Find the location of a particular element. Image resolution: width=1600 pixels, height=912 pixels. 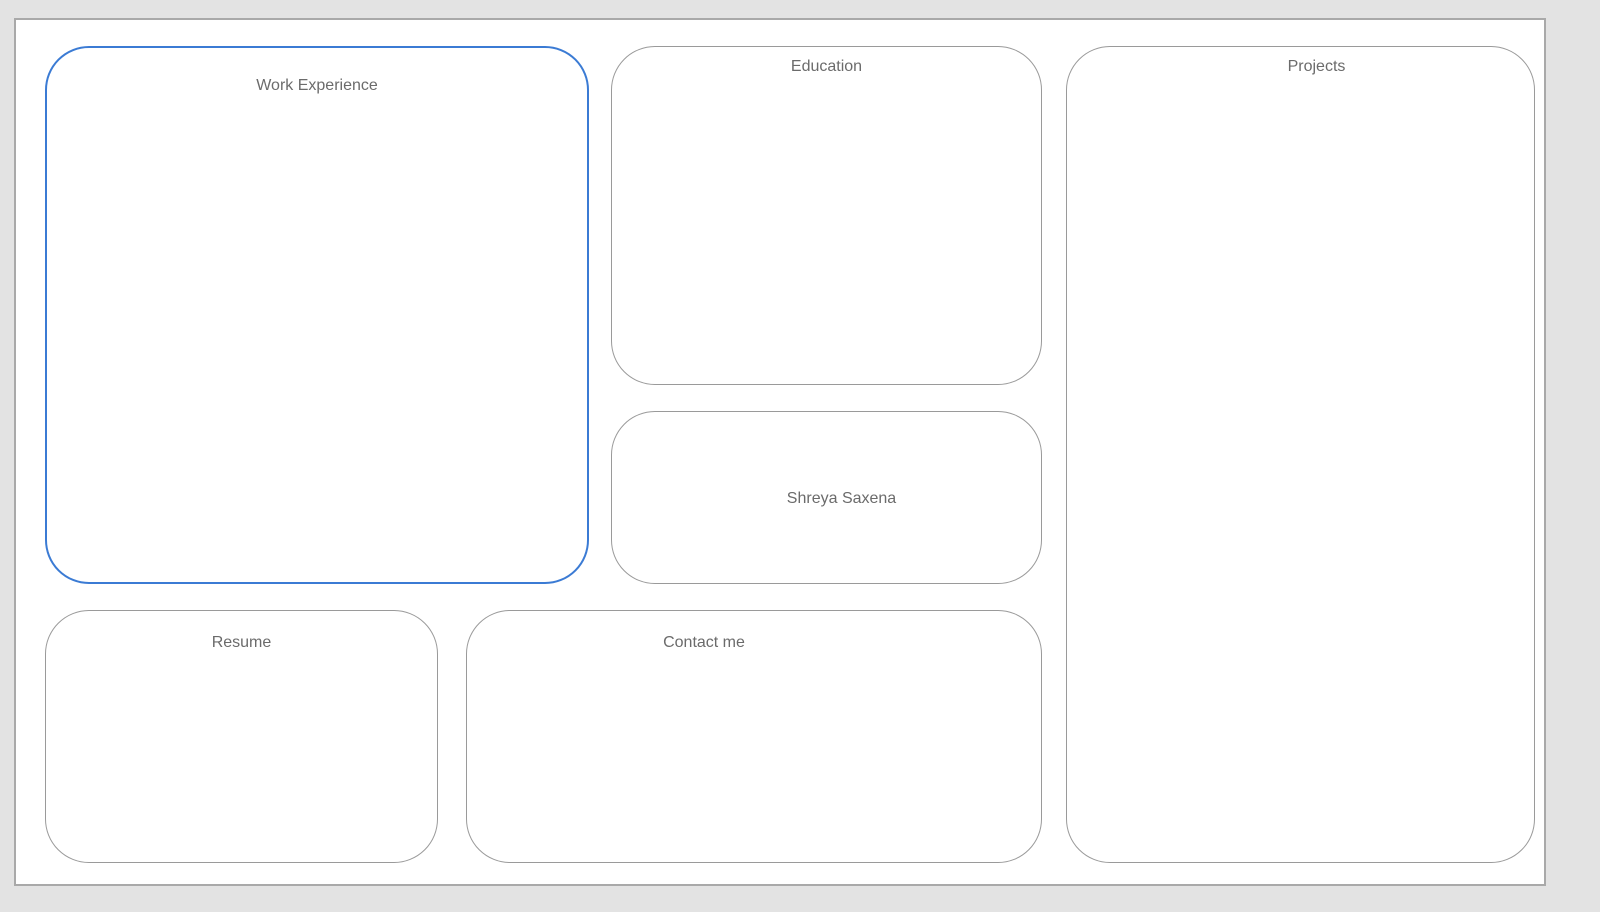

education-card: Education is located at coordinates (826, 215).